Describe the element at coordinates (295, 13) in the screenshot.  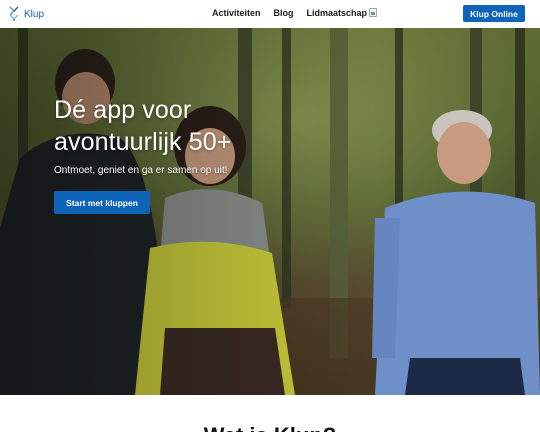
I see `main-navigation: Activiteiten Blog Lidmaatschap` at that location.